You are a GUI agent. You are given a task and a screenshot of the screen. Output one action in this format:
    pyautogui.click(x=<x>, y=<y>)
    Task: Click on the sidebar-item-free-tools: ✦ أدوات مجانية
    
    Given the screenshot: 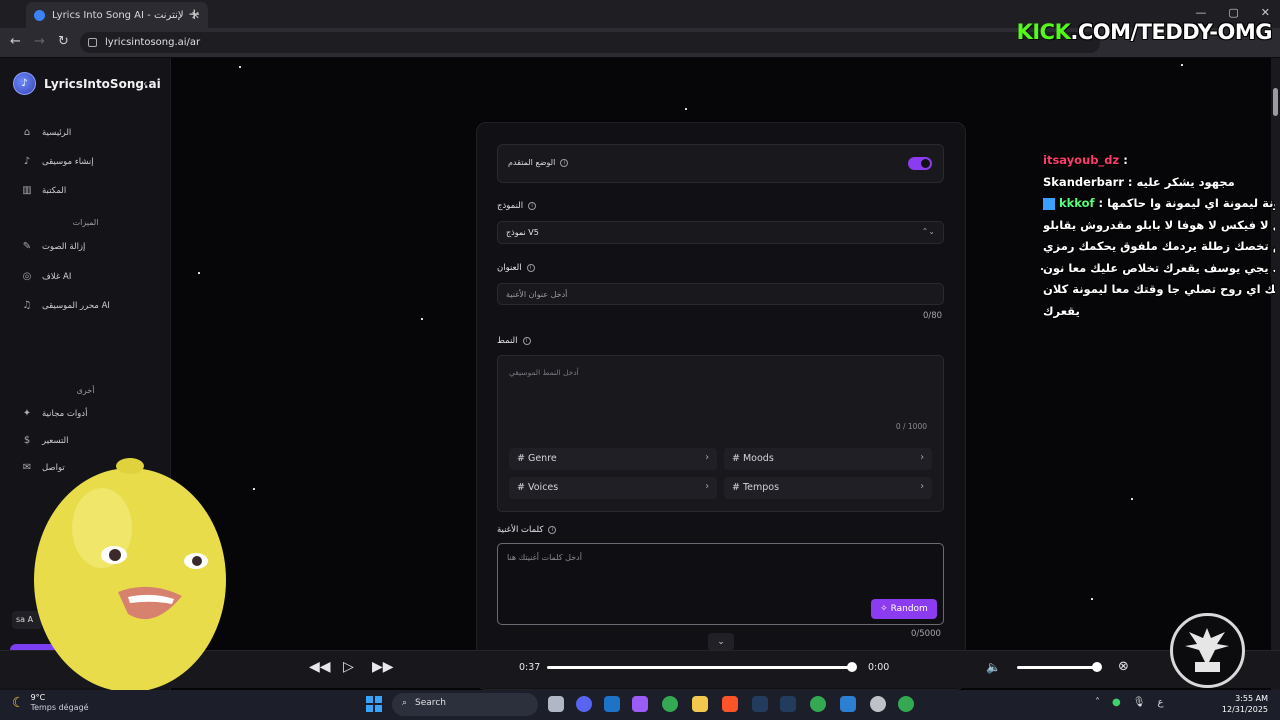 What is the action you would take?
    pyautogui.click(x=55, y=413)
    